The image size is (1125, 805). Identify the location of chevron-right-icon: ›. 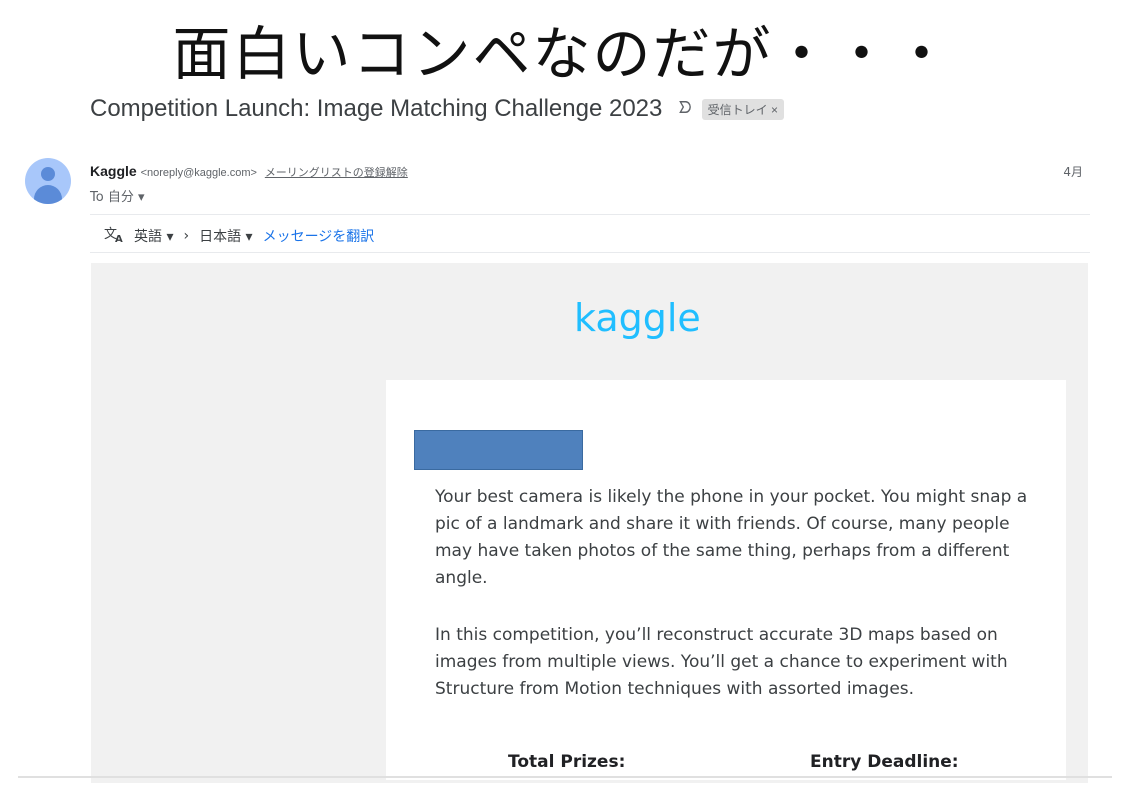
(186, 236).